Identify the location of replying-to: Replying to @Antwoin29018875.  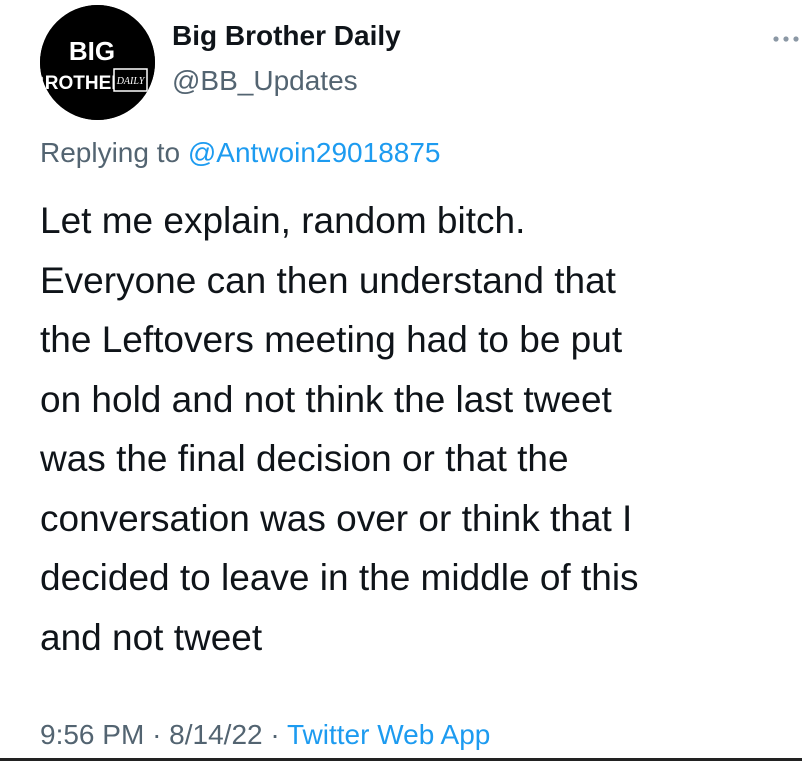
(240, 153).